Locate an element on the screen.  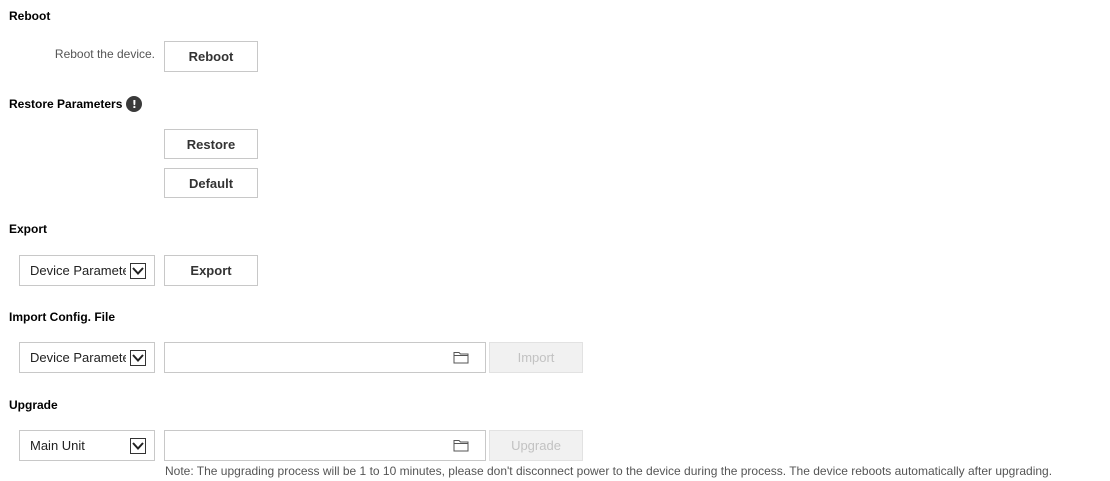
import-section-title: Import Config. File is located at coordinates (62, 317).